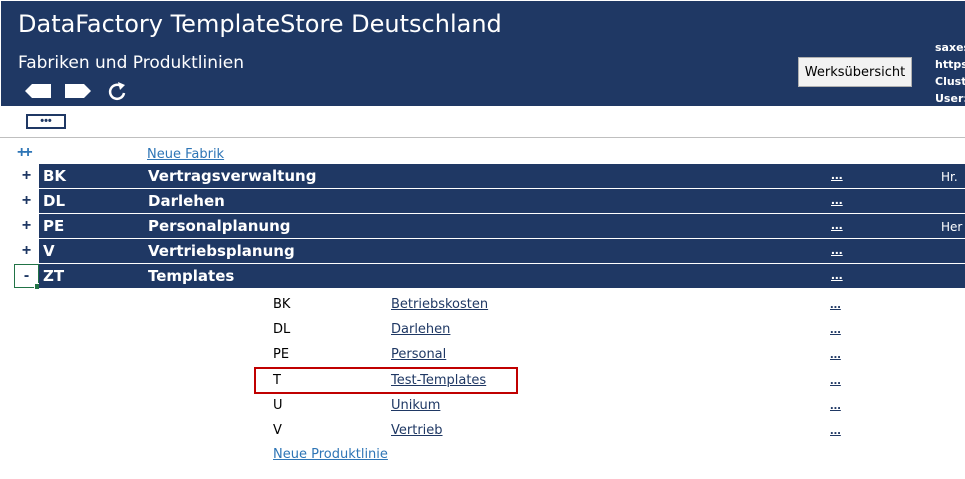  What do you see at coordinates (277, 430) in the screenshot?
I see `product-line-code: V` at bounding box center [277, 430].